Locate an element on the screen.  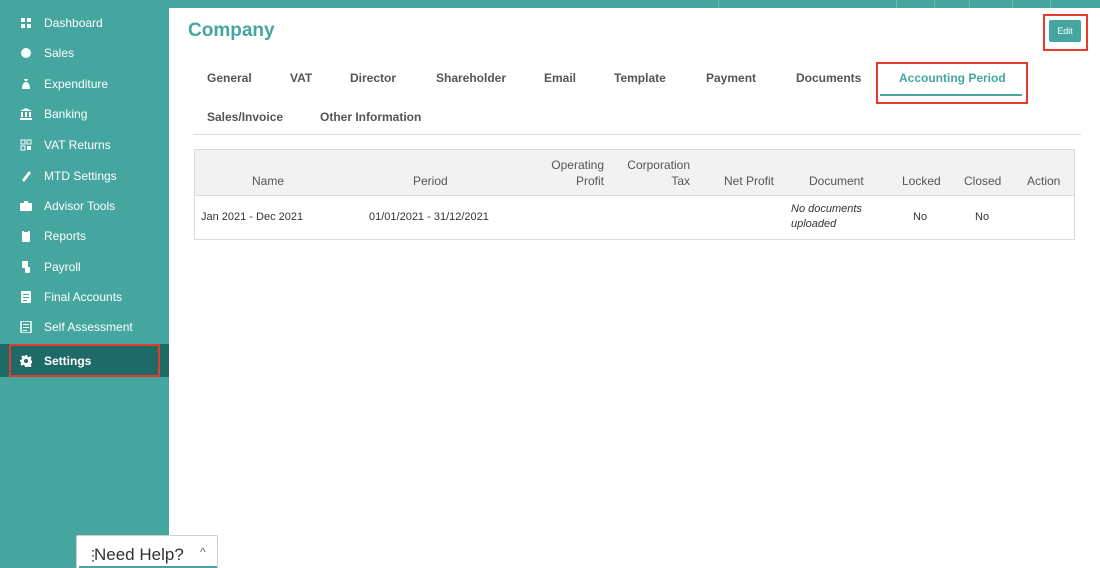
sidebar-item-label: Expenditure is located at coordinates (76, 84).